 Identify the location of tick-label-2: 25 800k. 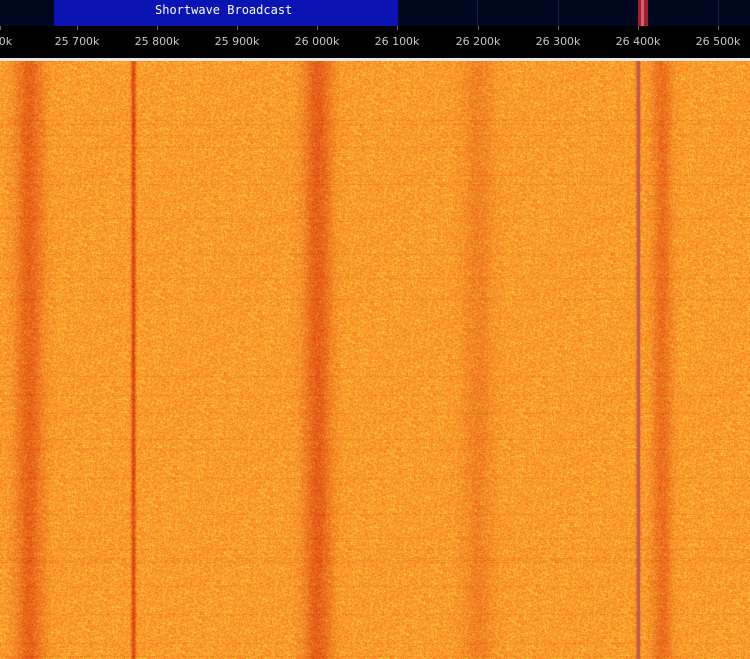
(157, 41).